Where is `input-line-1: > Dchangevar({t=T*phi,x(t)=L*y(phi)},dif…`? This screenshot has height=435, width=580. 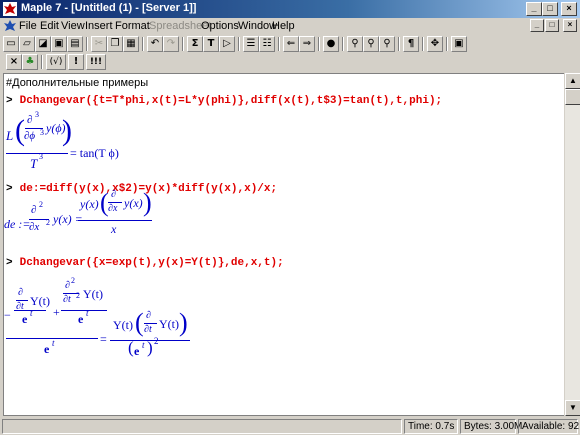
input-line-1: > Dchangevar({t=T*phi,x(t)=L*y(phi)},dif… is located at coordinates (224, 100).